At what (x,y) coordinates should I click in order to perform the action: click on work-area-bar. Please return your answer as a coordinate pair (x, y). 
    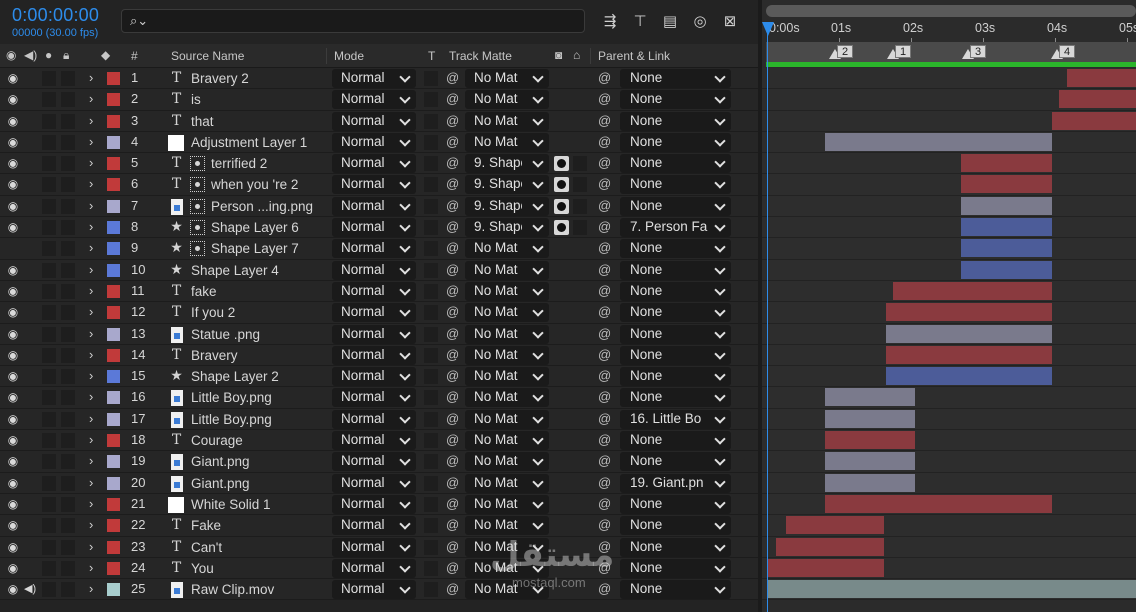
    Looking at the image, I should click on (951, 64).